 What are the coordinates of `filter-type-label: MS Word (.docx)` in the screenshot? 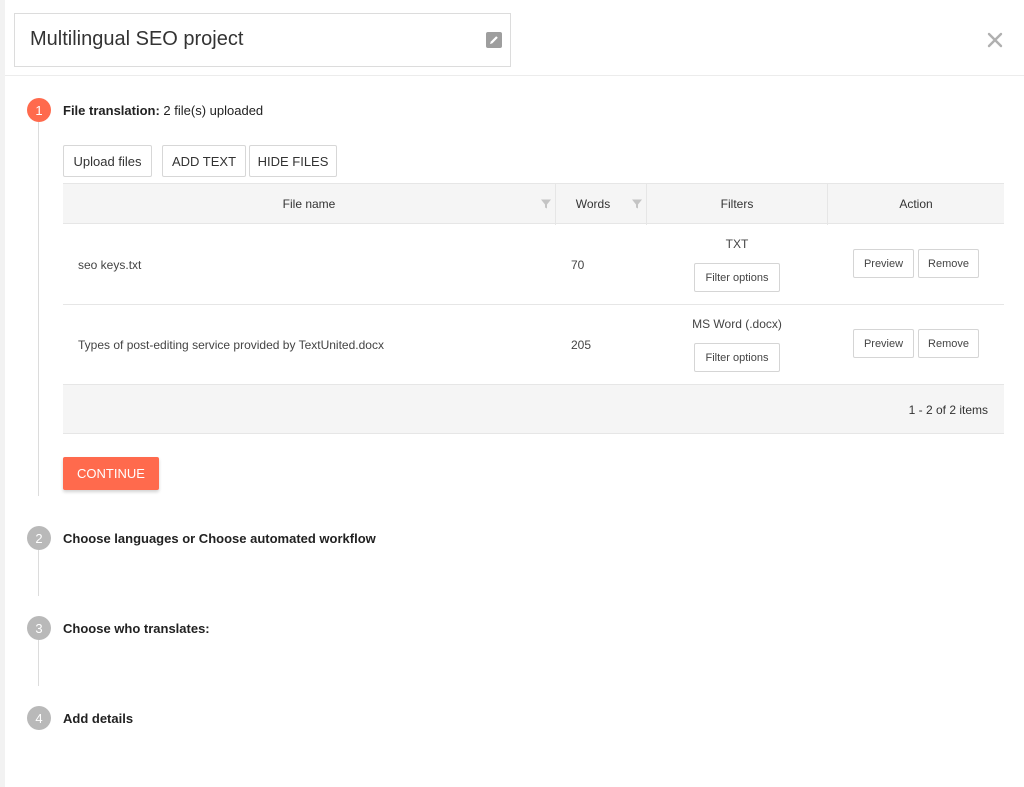 It's located at (737, 324).